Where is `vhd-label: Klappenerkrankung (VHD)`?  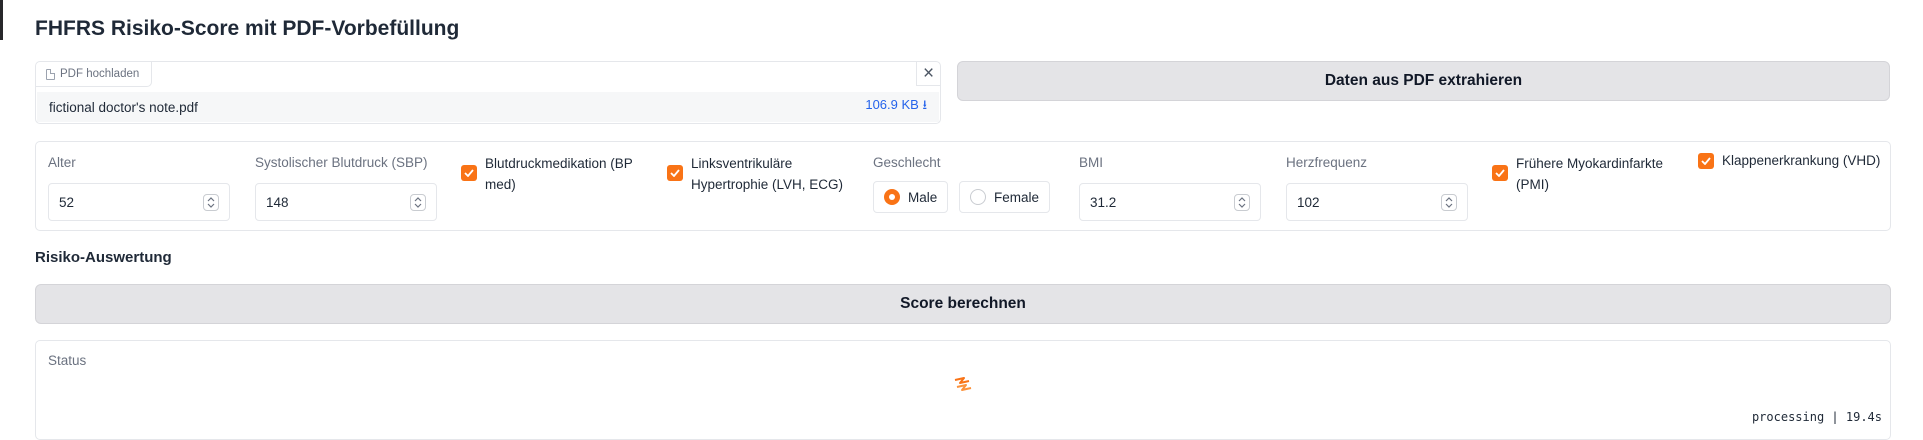 vhd-label: Klappenerkrankung (VHD) is located at coordinates (1801, 160).